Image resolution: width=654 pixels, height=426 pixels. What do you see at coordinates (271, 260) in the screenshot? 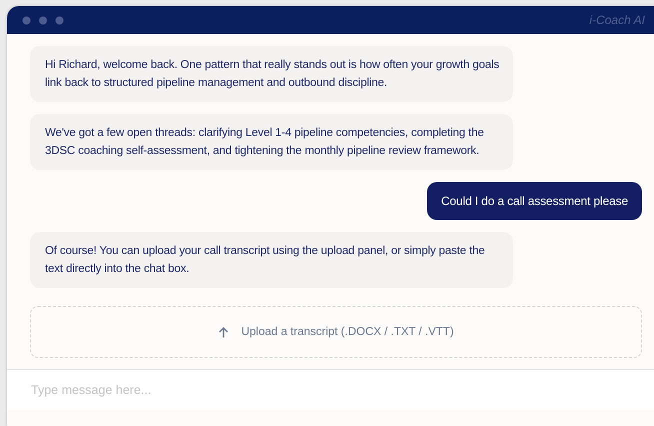
I see `assistant-message: Of course! You can upload your call transcript using the upload panel, or simply paste the text directly into the chat box.` at bounding box center [271, 260].